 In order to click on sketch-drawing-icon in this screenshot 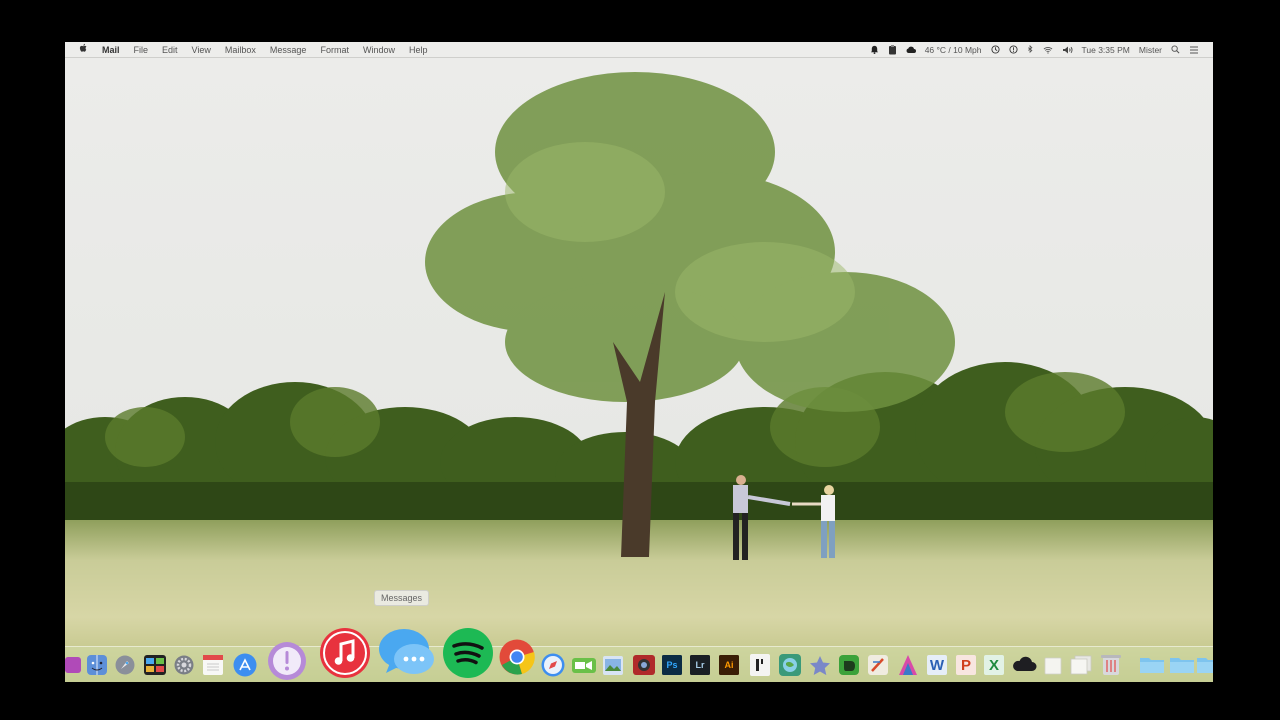, I will do `click(878, 665)`.